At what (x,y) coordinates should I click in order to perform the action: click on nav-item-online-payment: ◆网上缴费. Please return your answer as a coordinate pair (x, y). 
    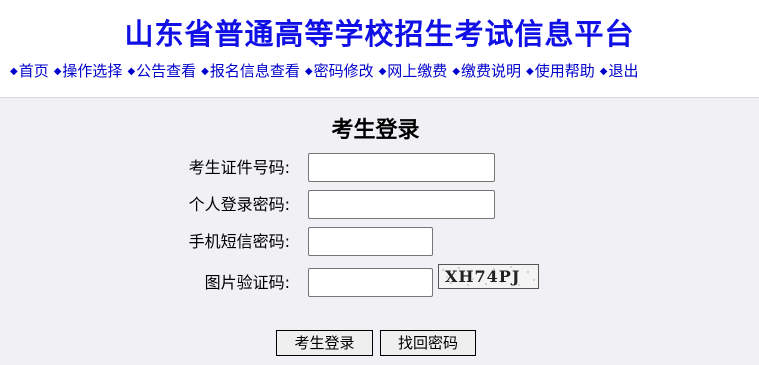
    Looking at the image, I should click on (413, 71).